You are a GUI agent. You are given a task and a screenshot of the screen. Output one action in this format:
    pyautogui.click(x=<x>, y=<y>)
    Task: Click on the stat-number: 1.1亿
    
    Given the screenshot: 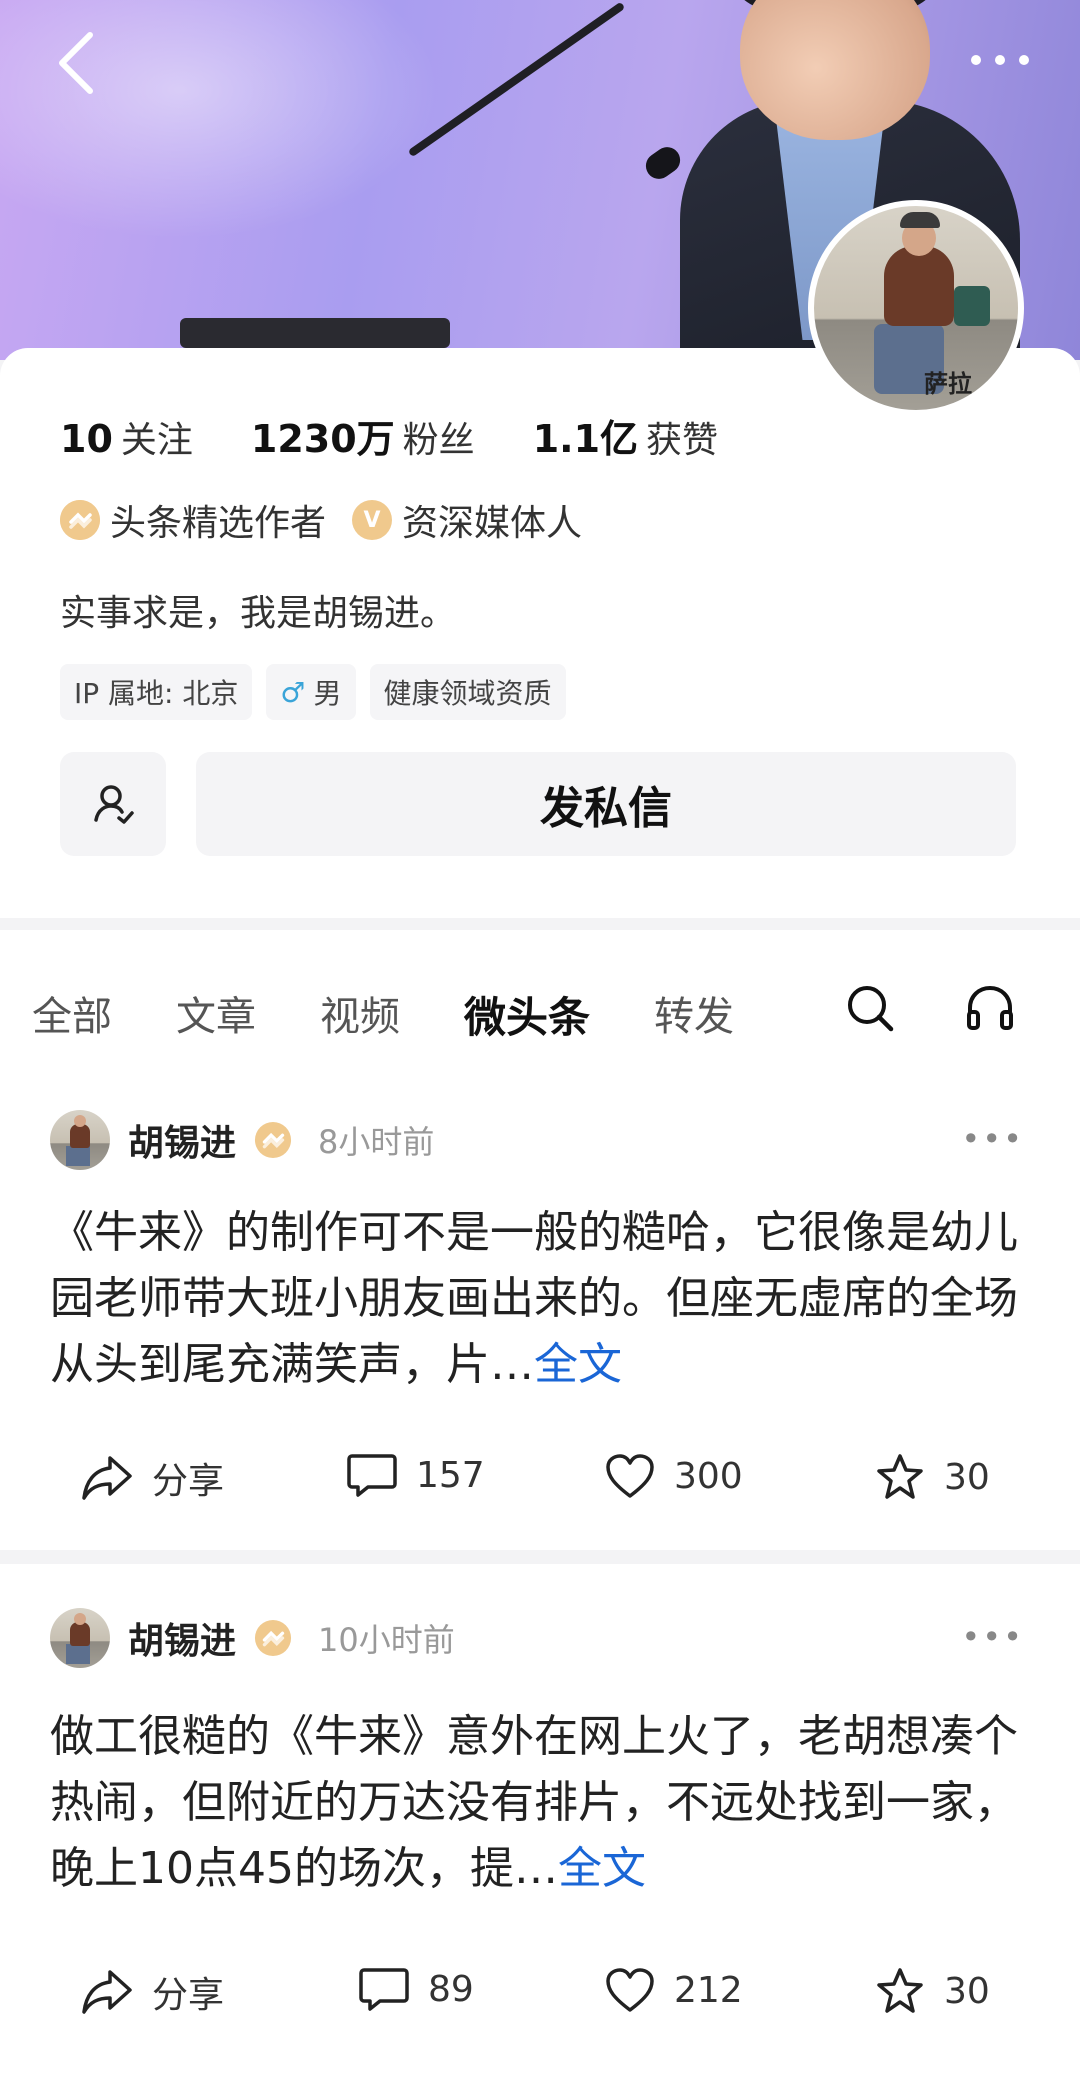 What is the action you would take?
    pyautogui.click(x=585, y=439)
    